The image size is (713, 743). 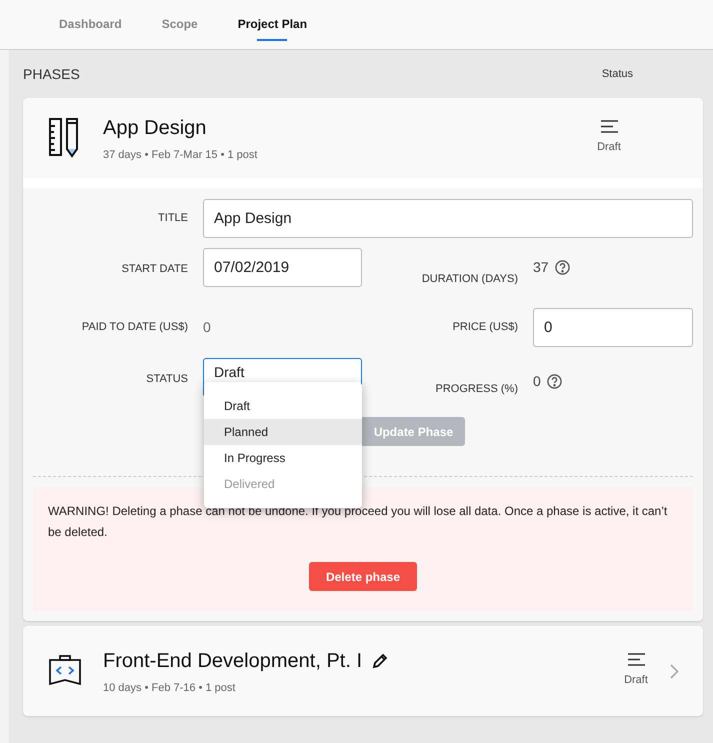 What do you see at coordinates (541, 267) in the screenshot?
I see `duration-value: 37` at bounding box center [541, 267].